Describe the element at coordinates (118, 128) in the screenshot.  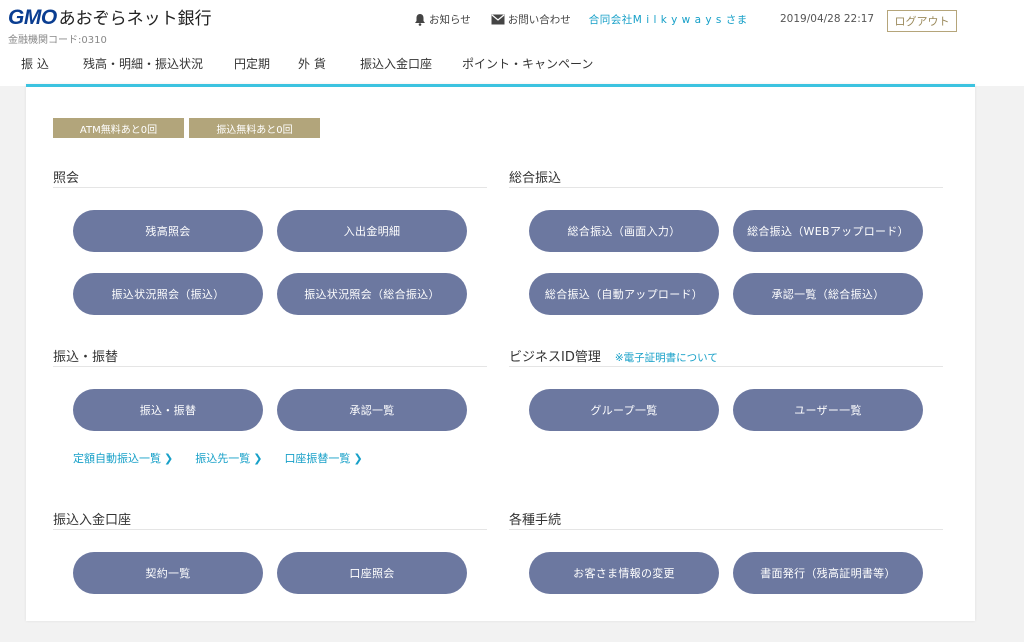
I see `atm-free-badge: ATM無料あと0回` at that location.